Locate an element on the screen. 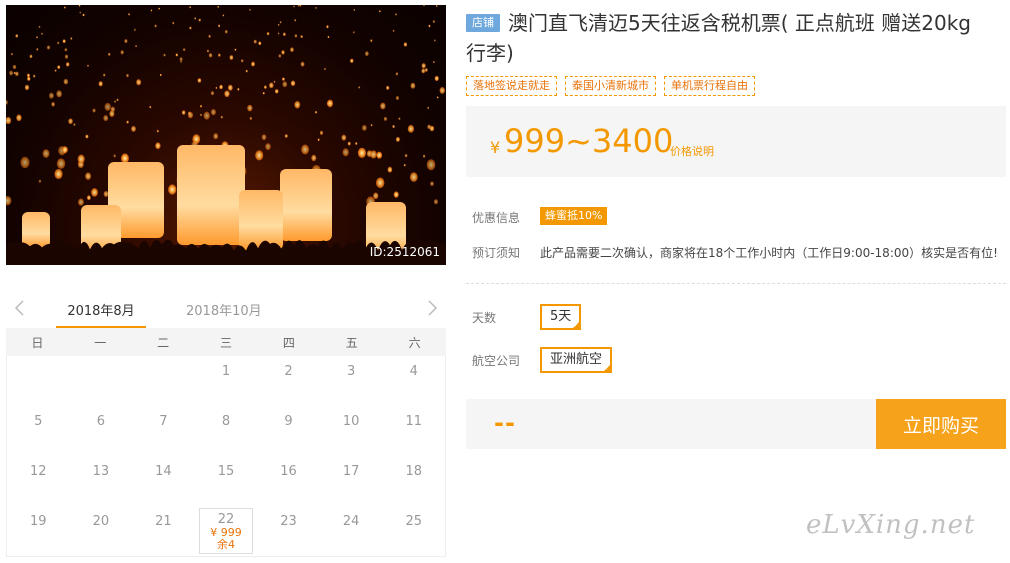 The image size is (1010, 563). calendar-day: 10 is located at coordinates (351, 421).